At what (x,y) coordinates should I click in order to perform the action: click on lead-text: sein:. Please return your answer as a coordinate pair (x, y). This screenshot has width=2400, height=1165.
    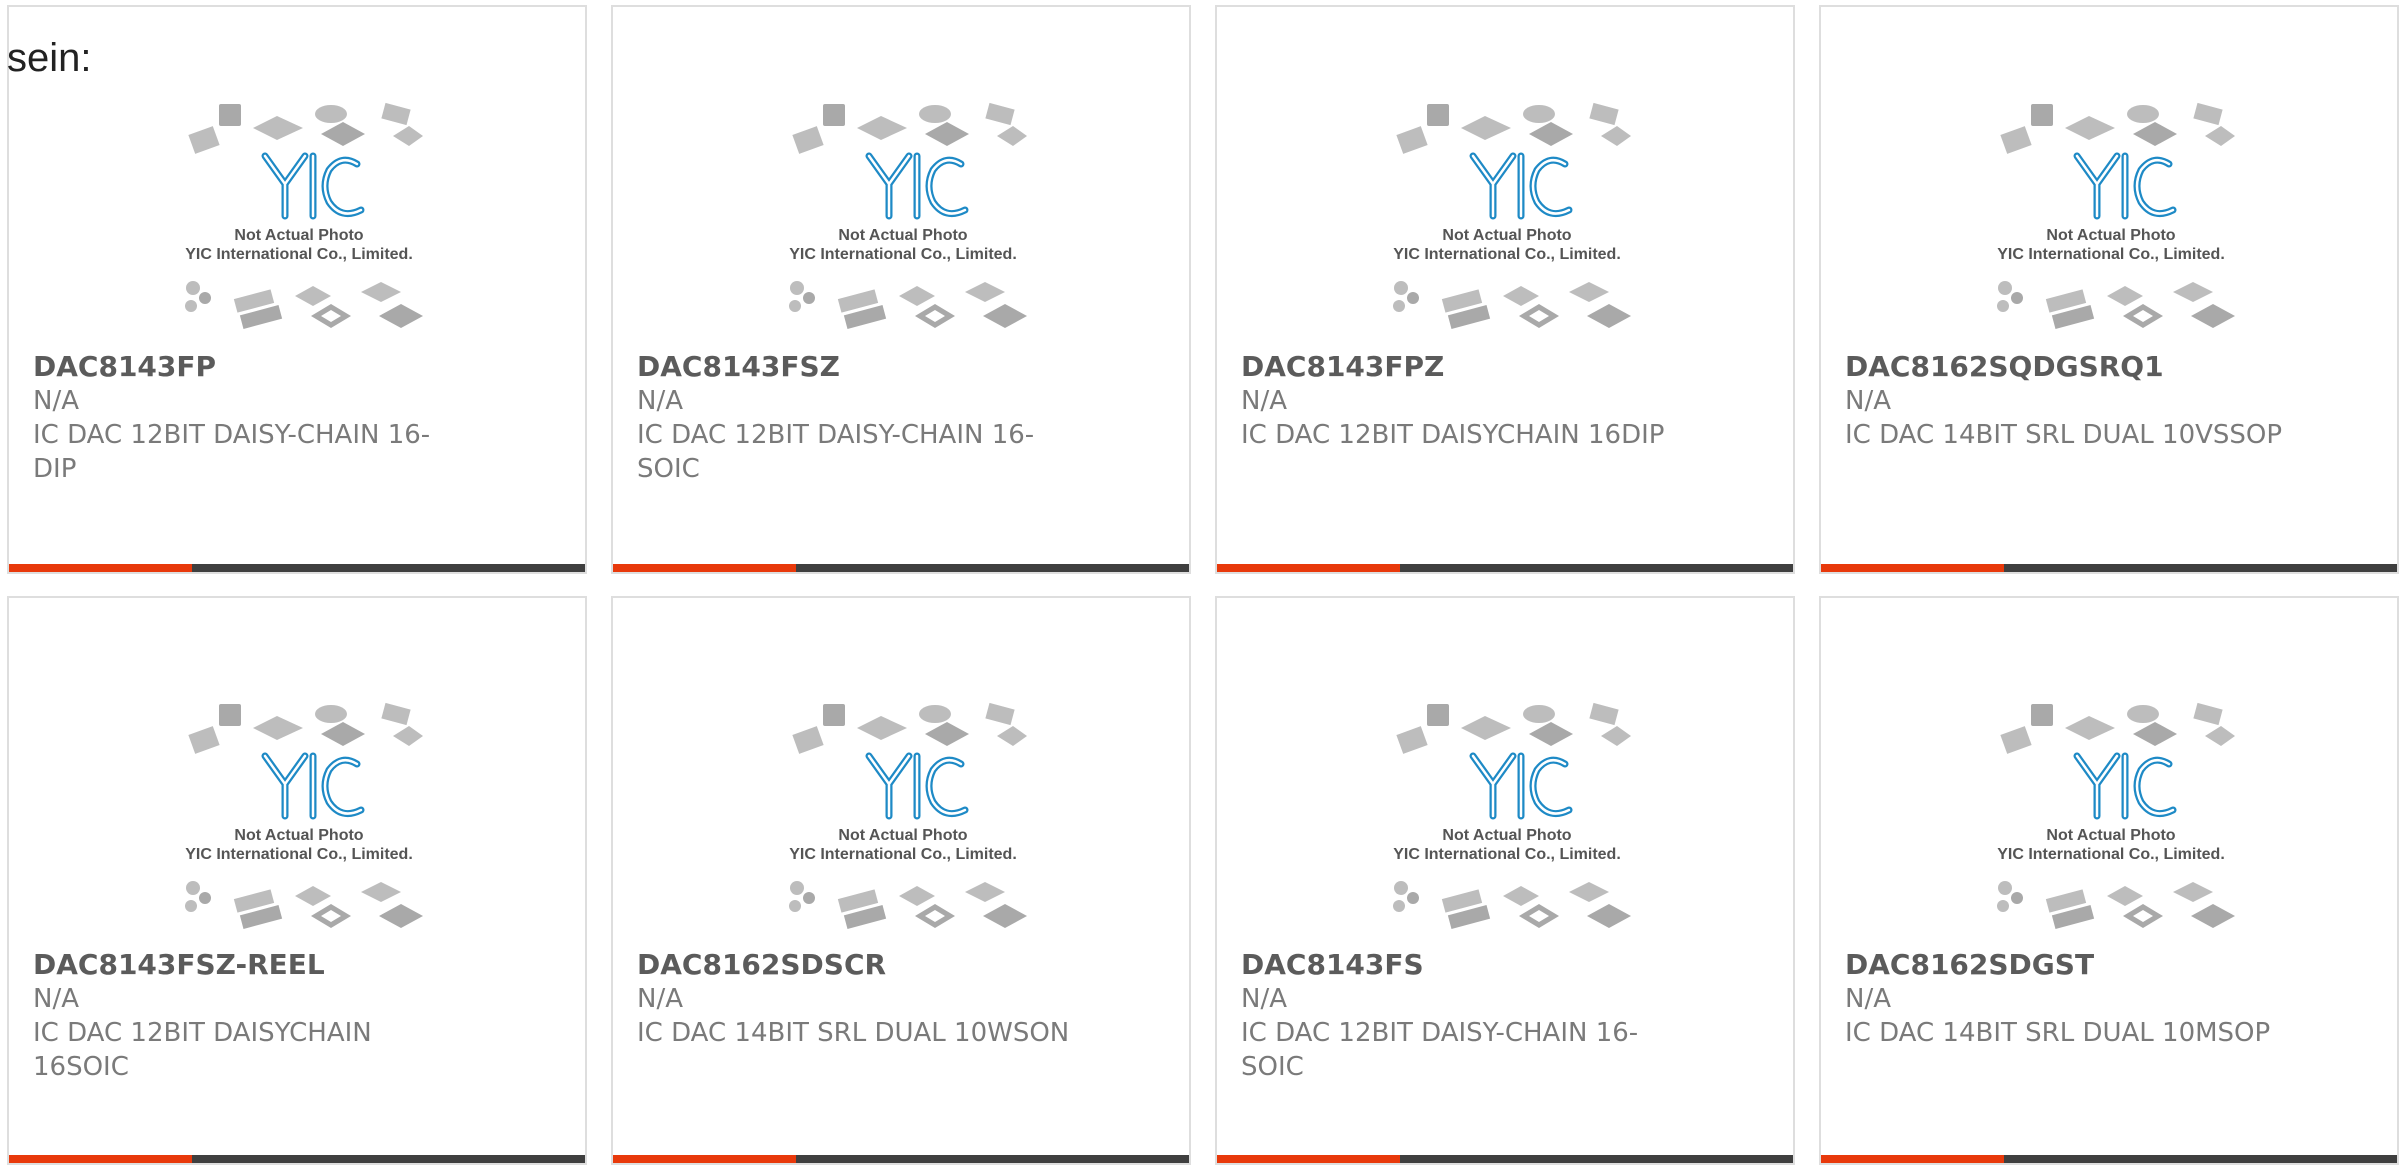
    Looking at the image, I should click on (49, 58).